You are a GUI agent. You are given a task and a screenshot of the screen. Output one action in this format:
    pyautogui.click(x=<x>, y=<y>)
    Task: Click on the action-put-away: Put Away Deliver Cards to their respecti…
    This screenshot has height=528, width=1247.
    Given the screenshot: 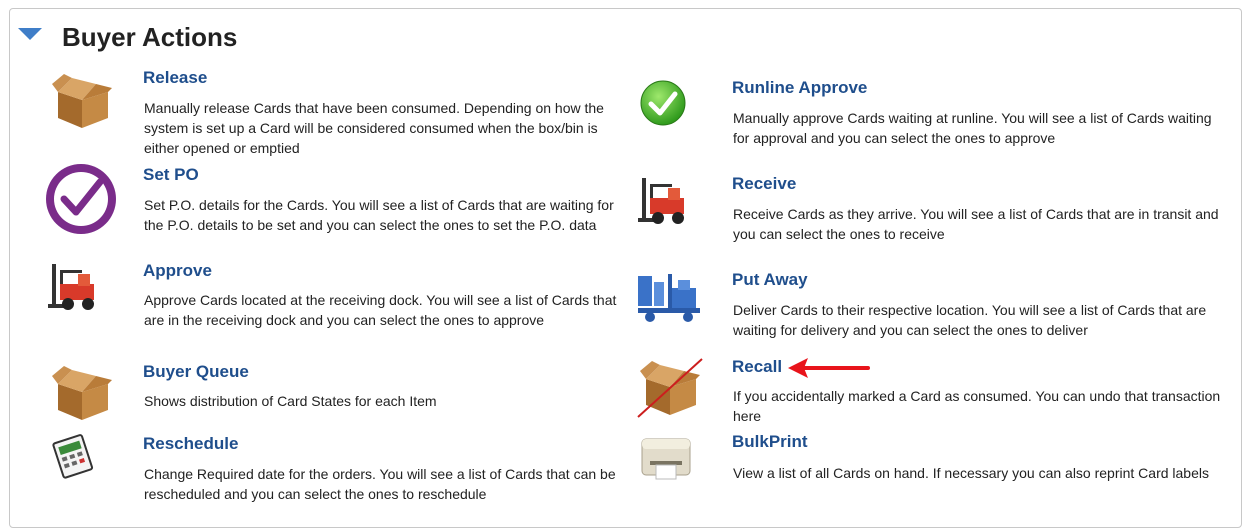 What is the action you would take?
    pyautogui.click(x=921, y=308)
    